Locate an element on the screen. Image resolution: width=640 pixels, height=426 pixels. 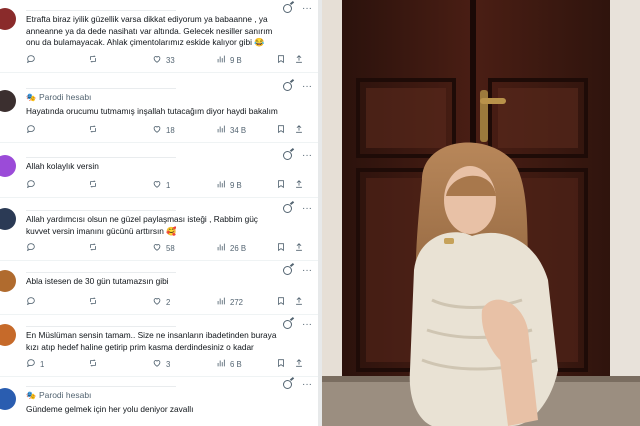
like-button: 58 is located at coordinates (163, 248).